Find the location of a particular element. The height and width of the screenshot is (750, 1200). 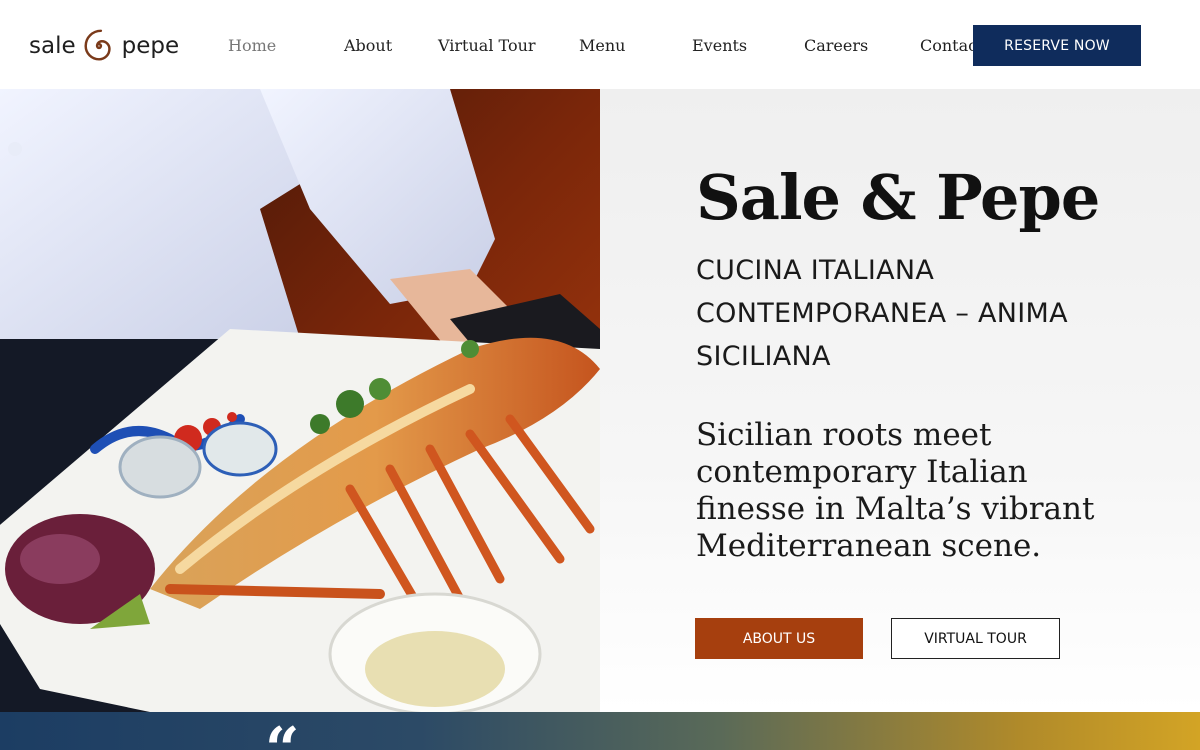

nav-virtual-tour: Virtual Tour is located at coordinates (487, 45).